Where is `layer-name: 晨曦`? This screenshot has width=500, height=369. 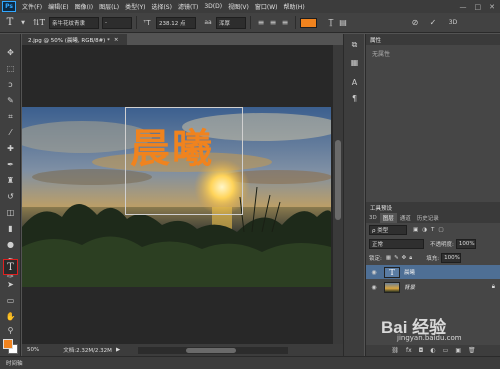 layer-name: 晨曦 is located at coordinates (409, 272).